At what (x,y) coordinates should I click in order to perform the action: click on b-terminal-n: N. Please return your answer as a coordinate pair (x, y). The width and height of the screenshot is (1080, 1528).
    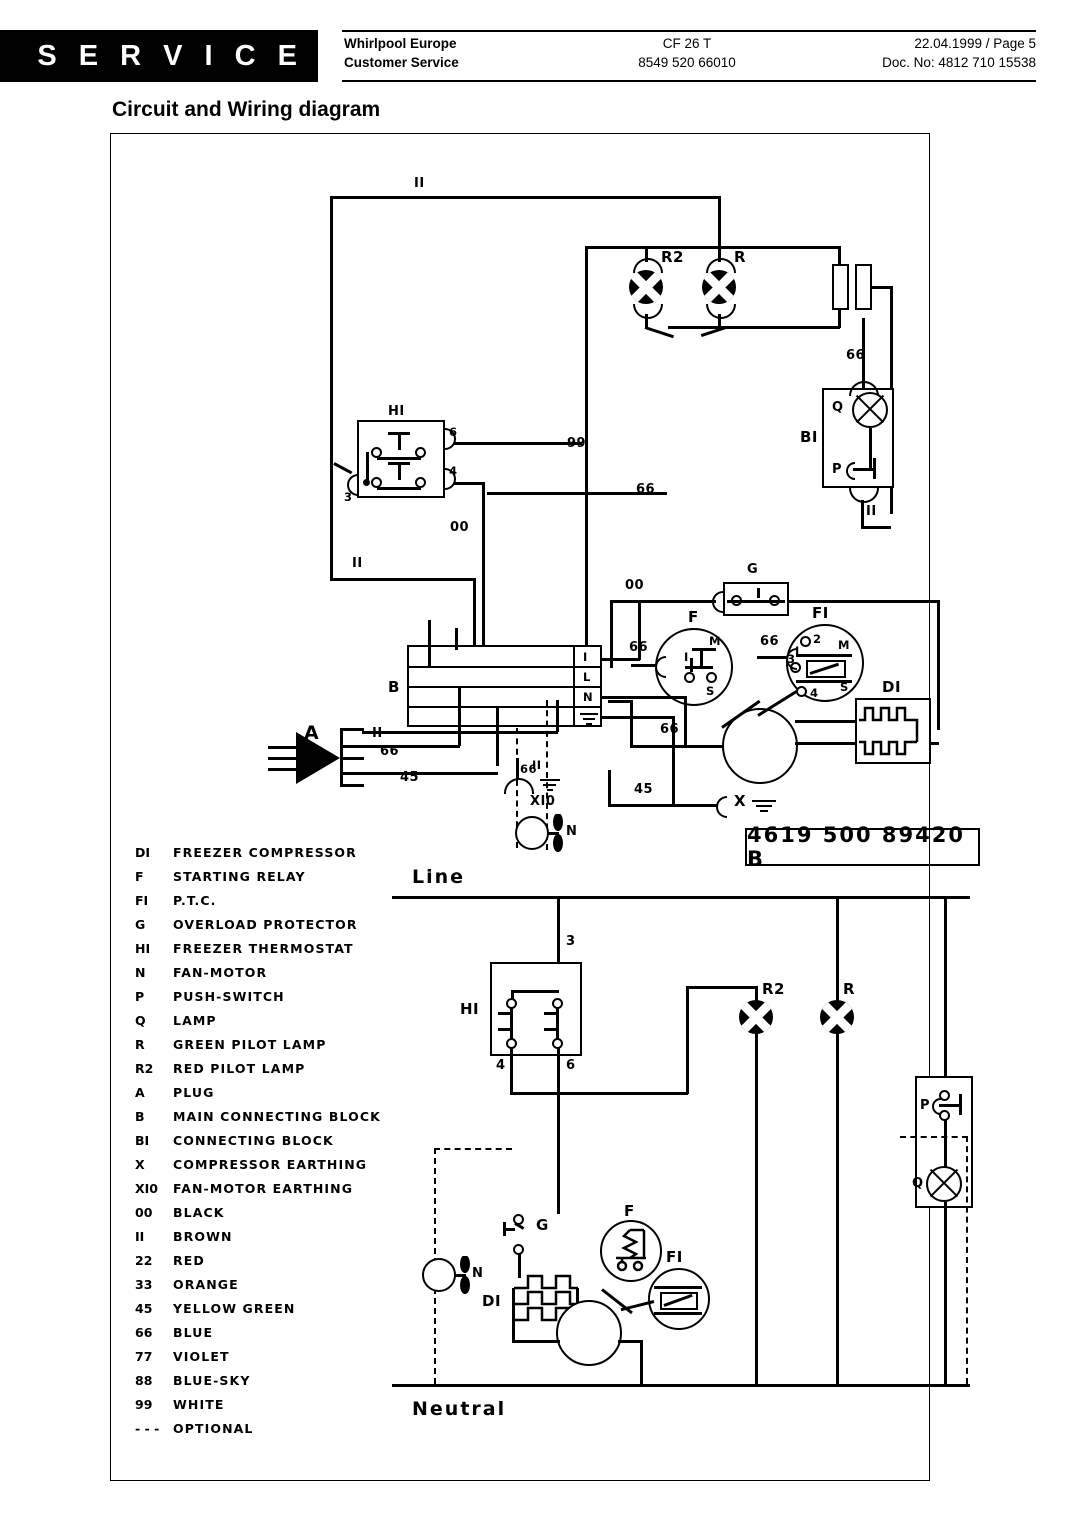
    Looking at the image, I should click on (588, 697).